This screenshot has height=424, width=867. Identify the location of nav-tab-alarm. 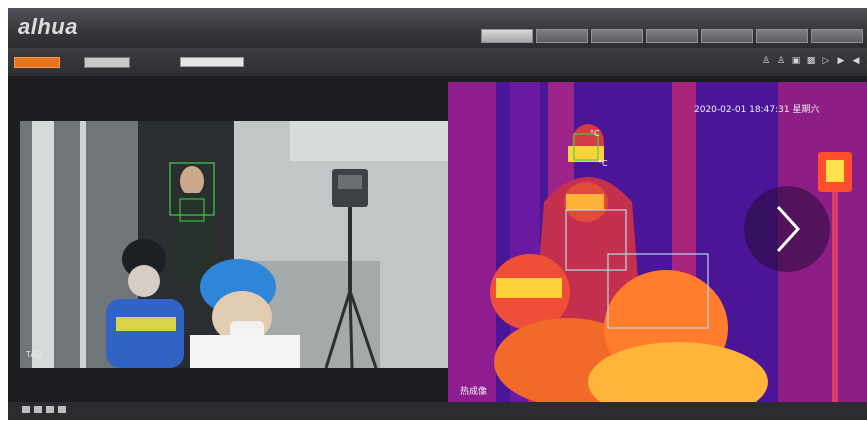
(782, 36).